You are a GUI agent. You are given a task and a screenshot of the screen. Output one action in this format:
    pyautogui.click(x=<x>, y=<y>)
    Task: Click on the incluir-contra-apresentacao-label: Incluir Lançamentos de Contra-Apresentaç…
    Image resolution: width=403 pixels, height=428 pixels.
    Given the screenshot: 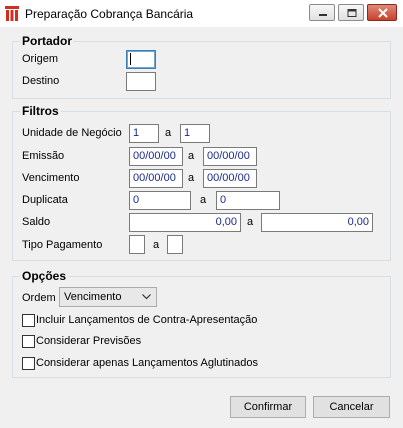 What is the action you would take?
    pyautogui.click(x=146, y=320)
    